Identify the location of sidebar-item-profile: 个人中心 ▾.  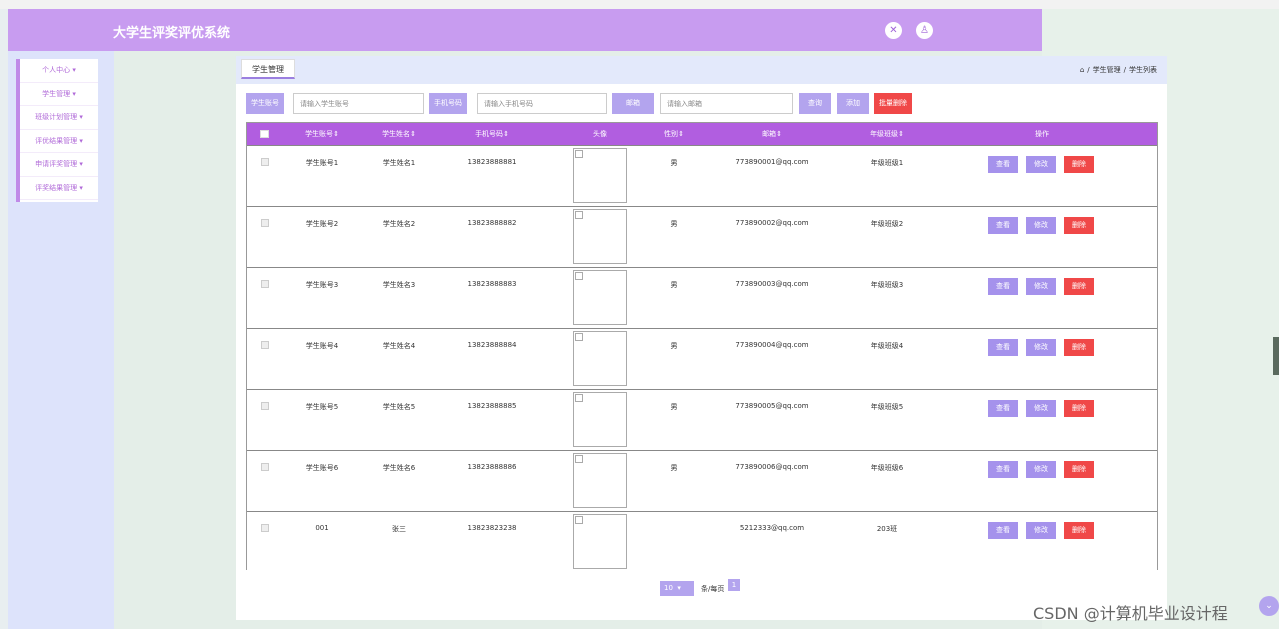
(59, 71).